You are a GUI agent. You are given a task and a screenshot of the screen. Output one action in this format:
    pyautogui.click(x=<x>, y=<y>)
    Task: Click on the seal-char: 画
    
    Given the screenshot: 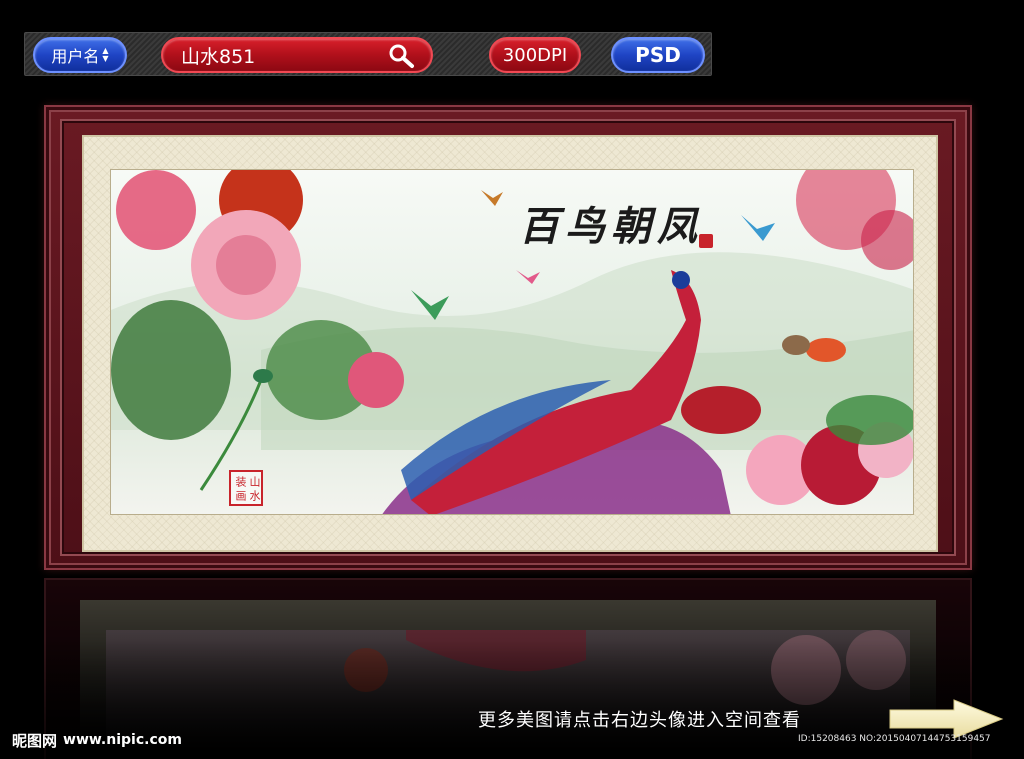 What is the action you would take?
    pyautogui.click(x=240, y=495)
    